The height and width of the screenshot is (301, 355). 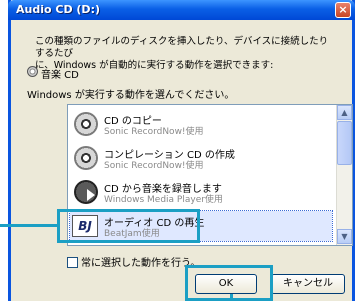 I want to click on scroll-thumb, so click(x=344, y=143).